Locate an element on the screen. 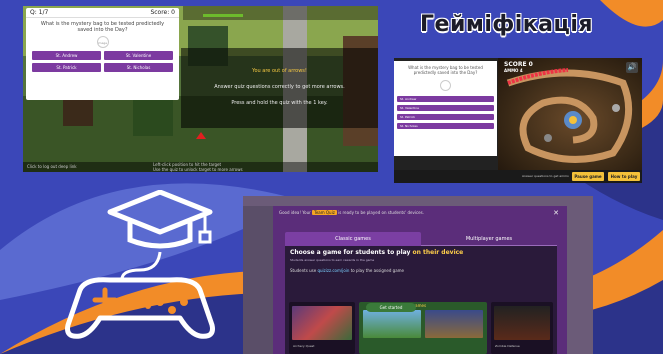  speaker-icon: 🔊 is located at coordinates (632, 67).